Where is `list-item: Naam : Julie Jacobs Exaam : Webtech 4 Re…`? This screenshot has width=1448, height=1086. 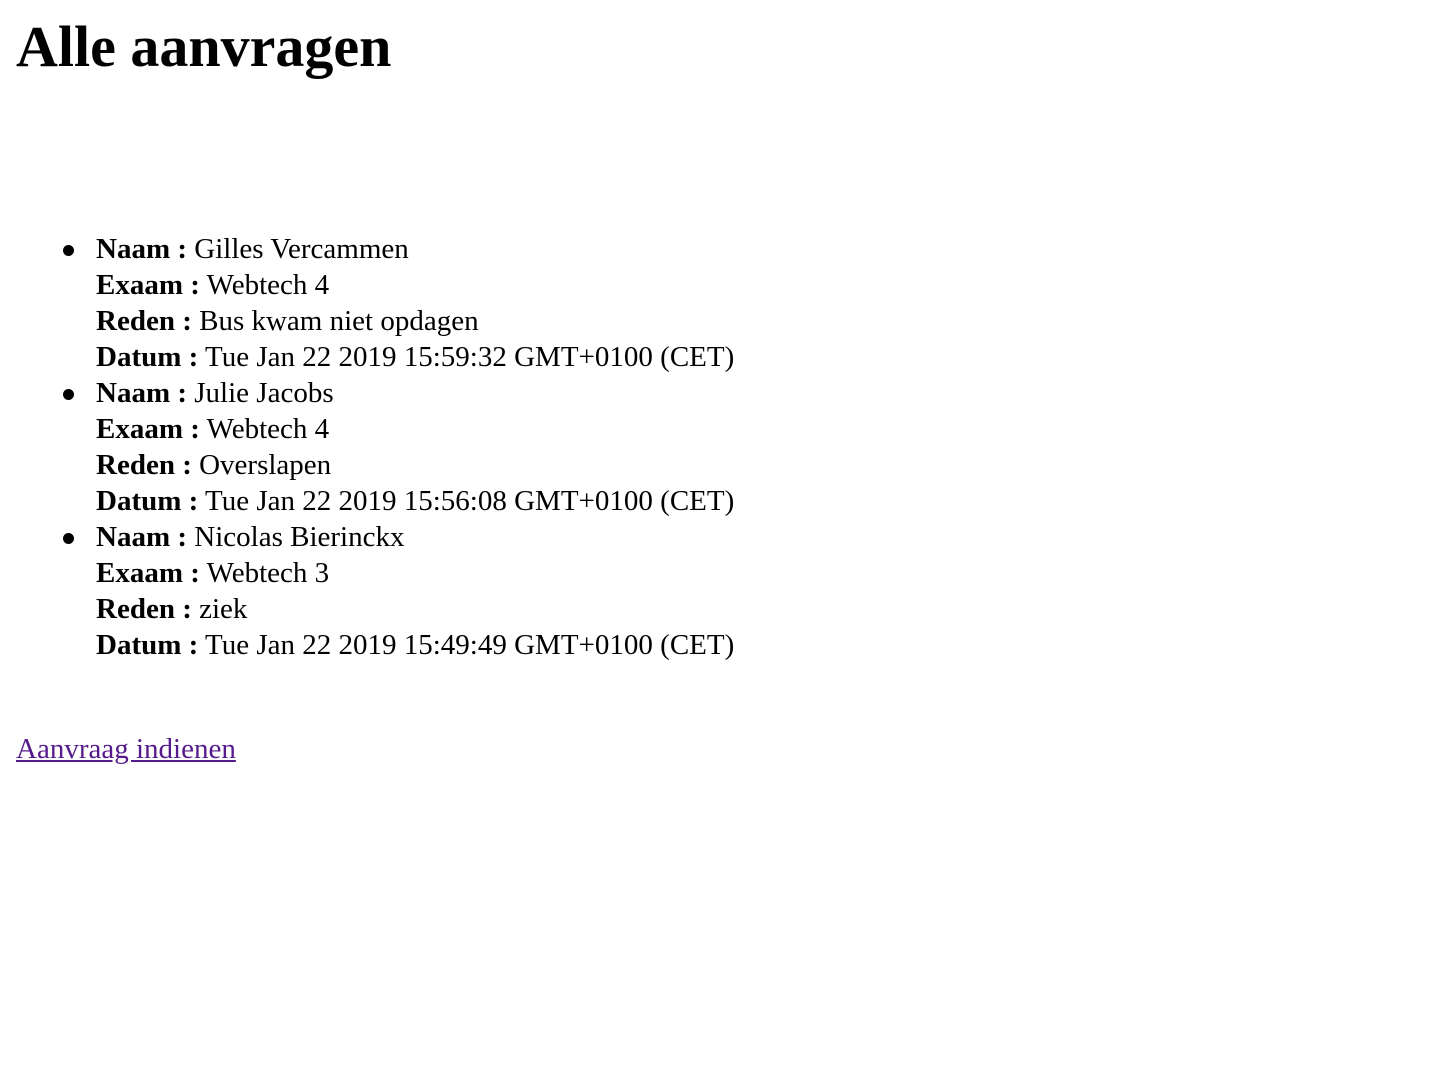
list-item: Naam : Julie Jacobs Exaam : Webtech 4 Re… is located at coordinates (398, 447).